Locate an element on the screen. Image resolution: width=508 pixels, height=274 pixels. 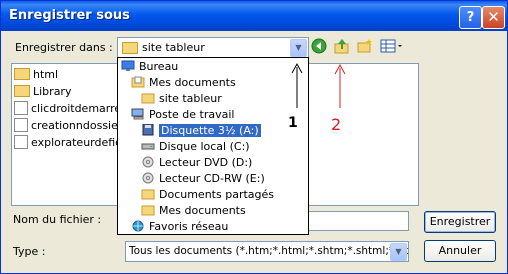
annotation-arrows is located at coordinates (318, 85).